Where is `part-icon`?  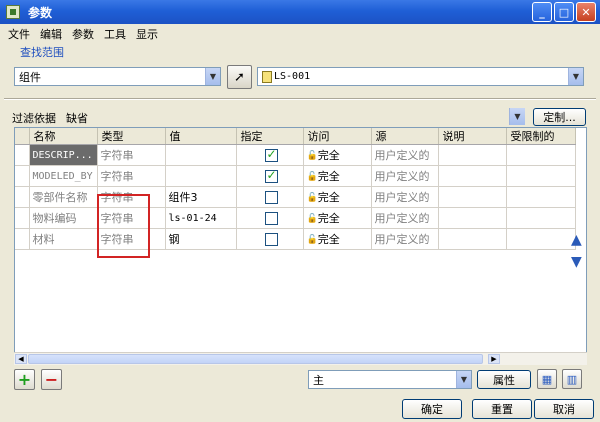 part-icon is located at coordinates (267, 76).